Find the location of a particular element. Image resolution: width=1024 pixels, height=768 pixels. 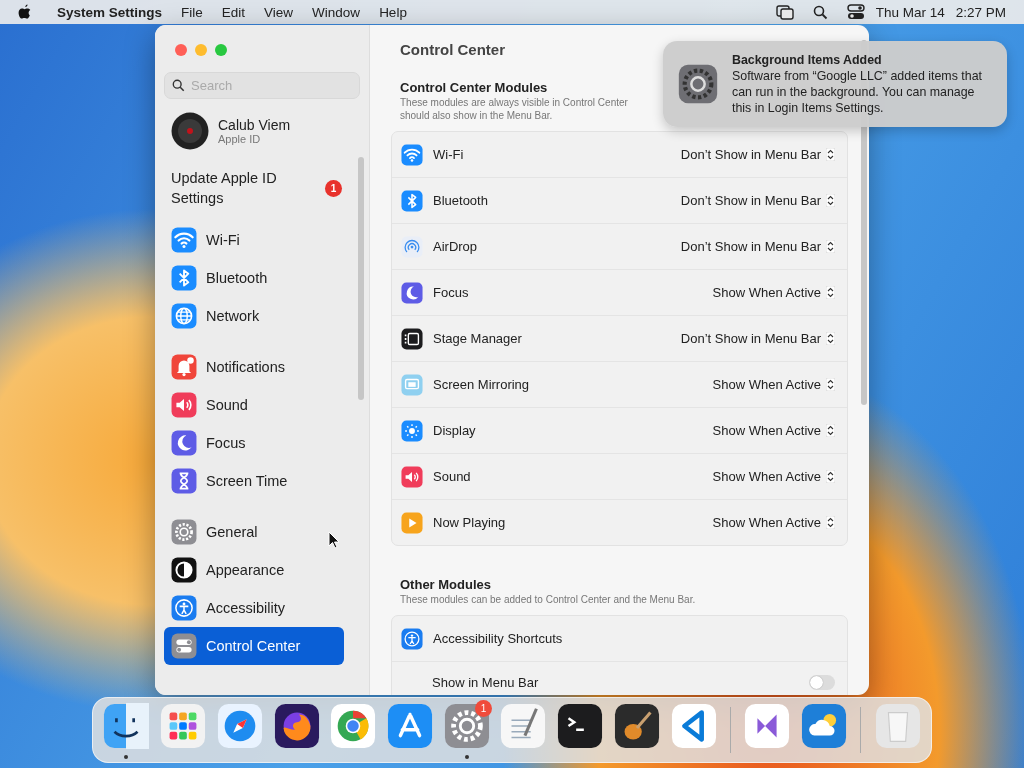

notification-title: Background Items Added is located at coordinates (807, 60).